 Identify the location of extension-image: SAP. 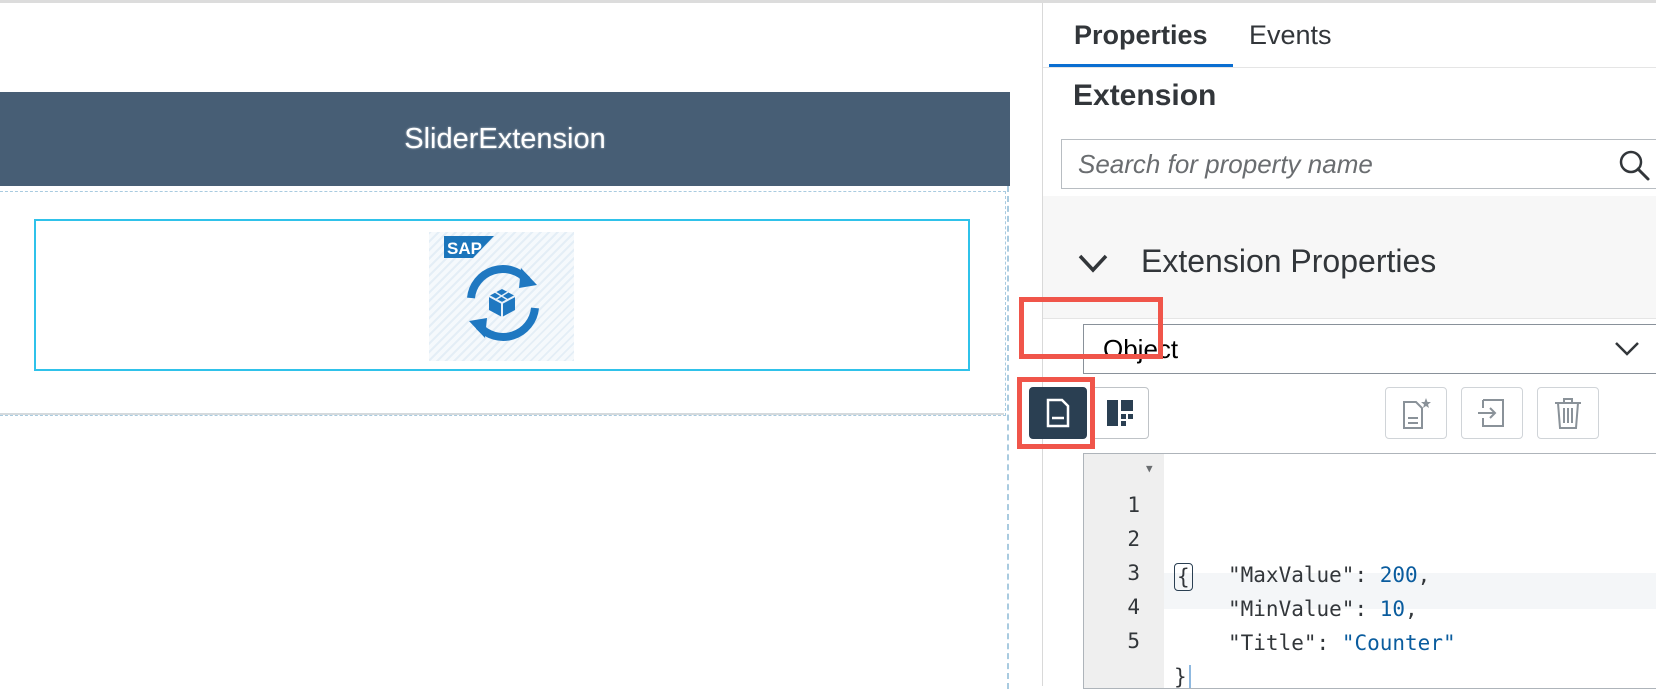
(501, 296).